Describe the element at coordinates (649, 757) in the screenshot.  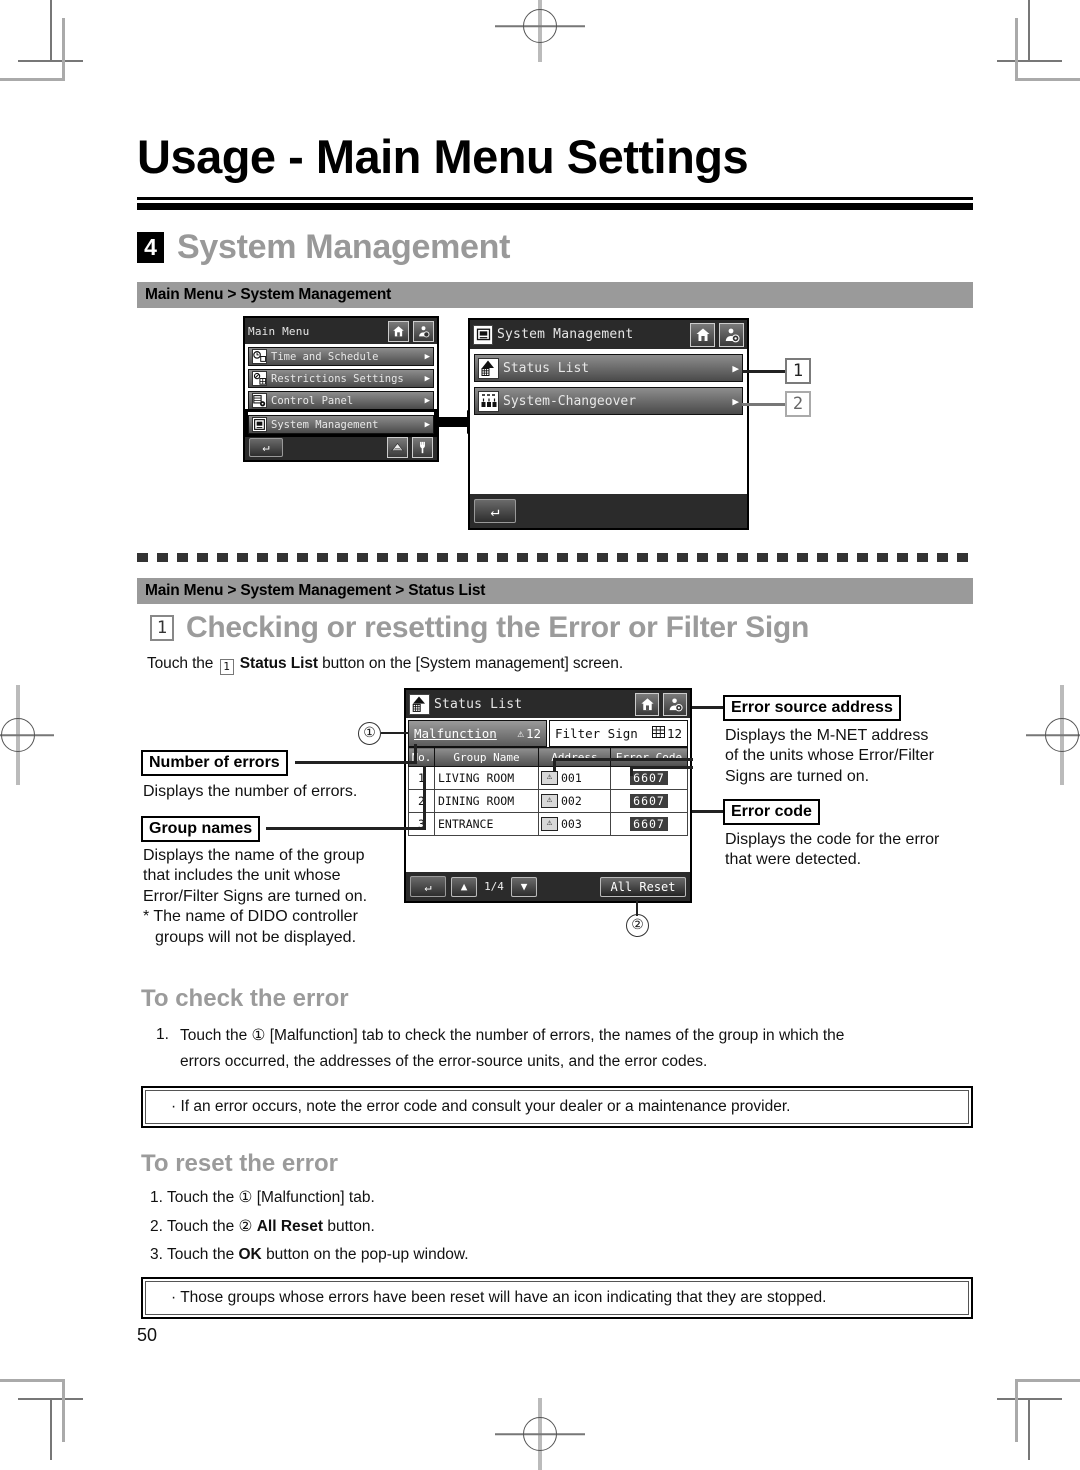
I see `column-header-error-code: Error Code` at that location.